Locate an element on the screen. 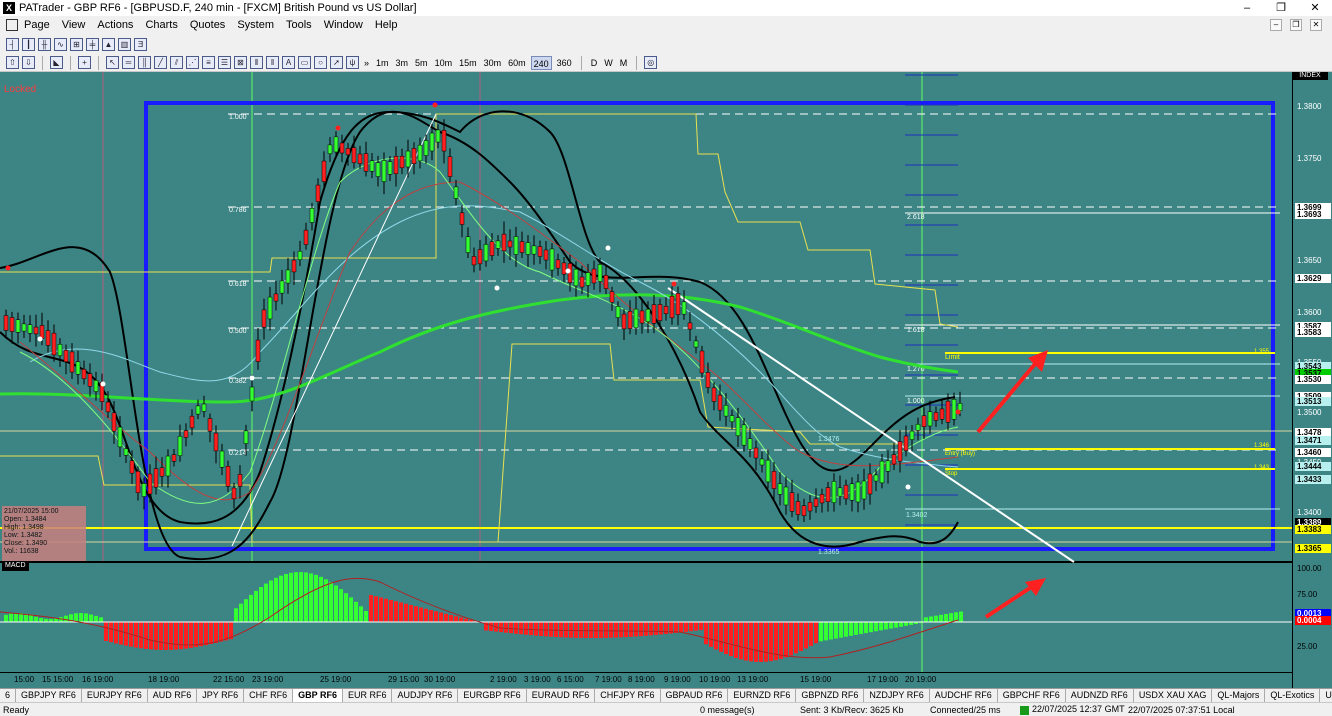 The height and width of the screenshot is (716, 1332). tf-60m: 60m is located at coordinates (517, 63).